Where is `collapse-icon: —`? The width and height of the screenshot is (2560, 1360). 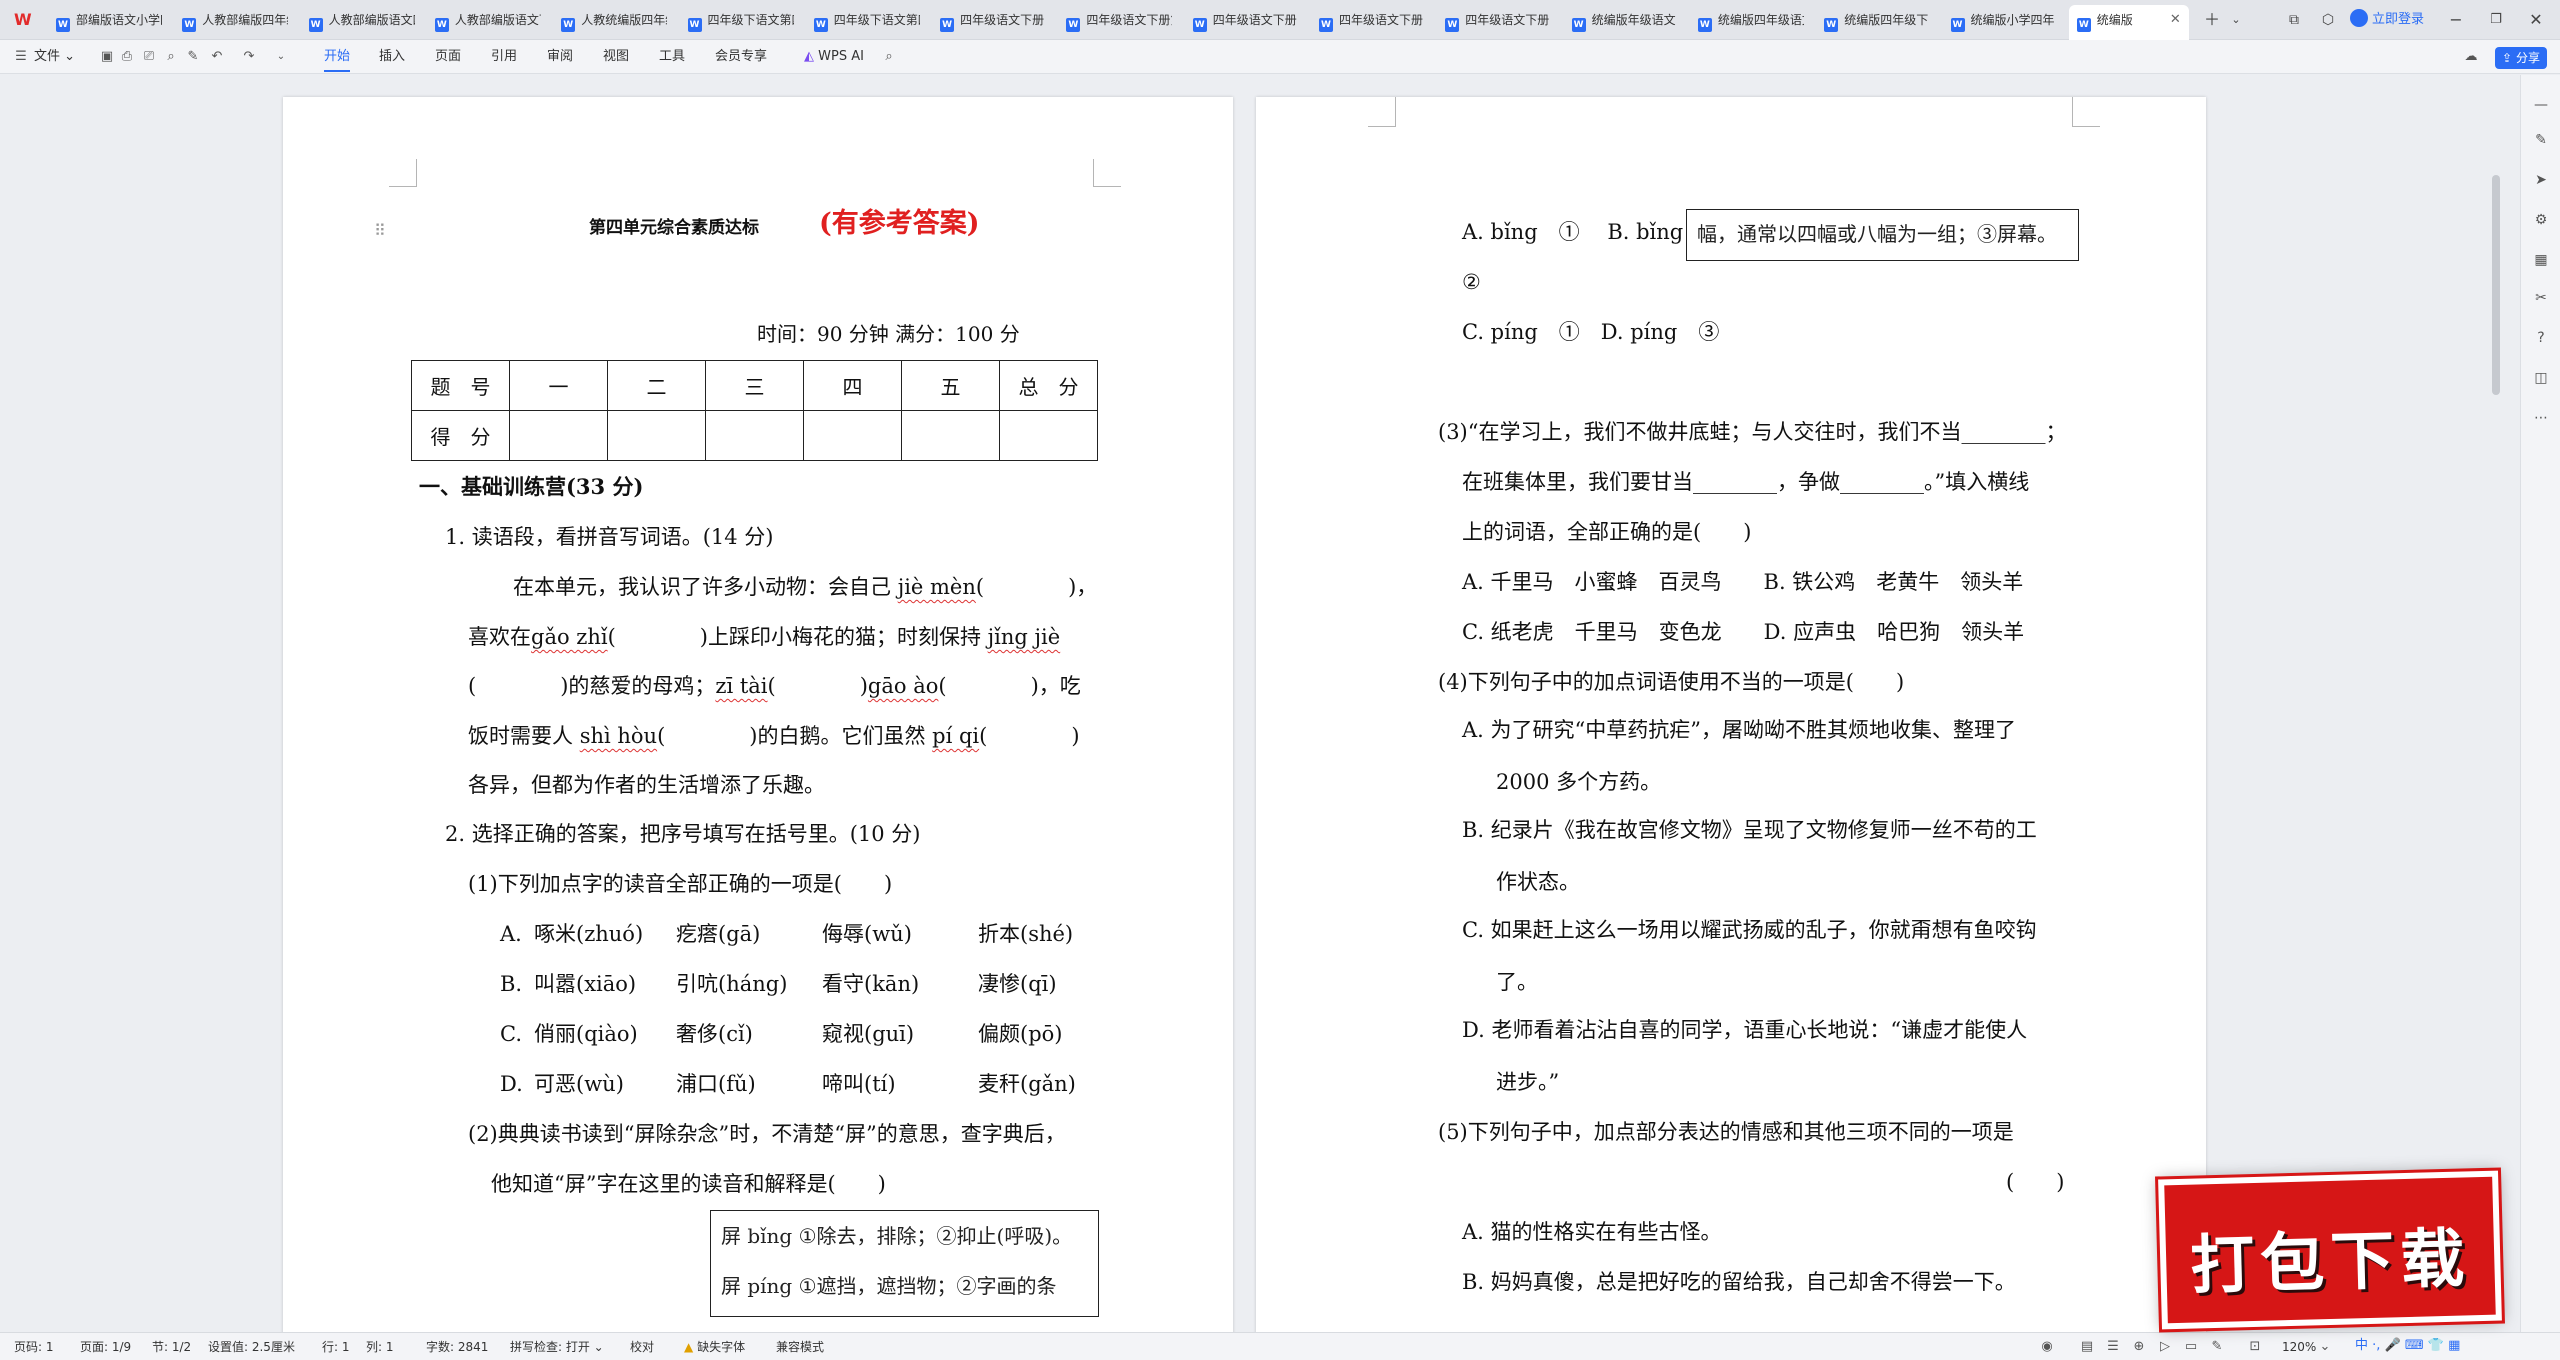 collapse-icon: — is located at coordinates (2541, 105).